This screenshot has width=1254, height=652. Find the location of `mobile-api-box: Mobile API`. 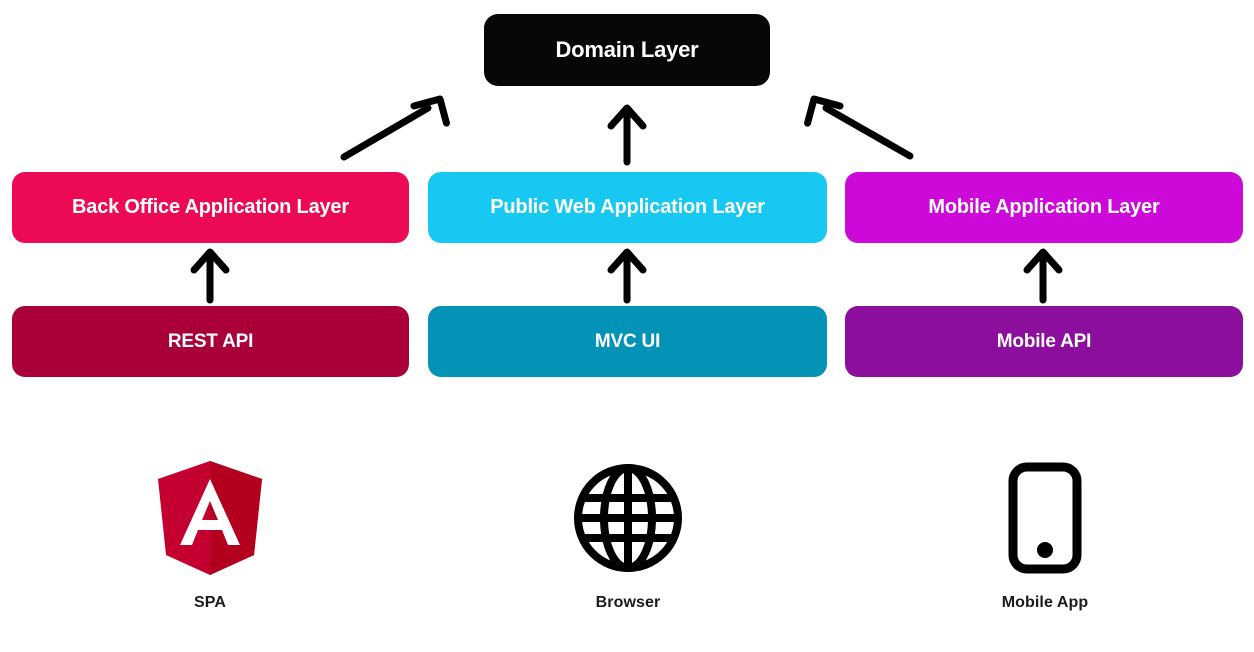

mobile-api-box: Mobile API is located at coordinates (1044, 341).